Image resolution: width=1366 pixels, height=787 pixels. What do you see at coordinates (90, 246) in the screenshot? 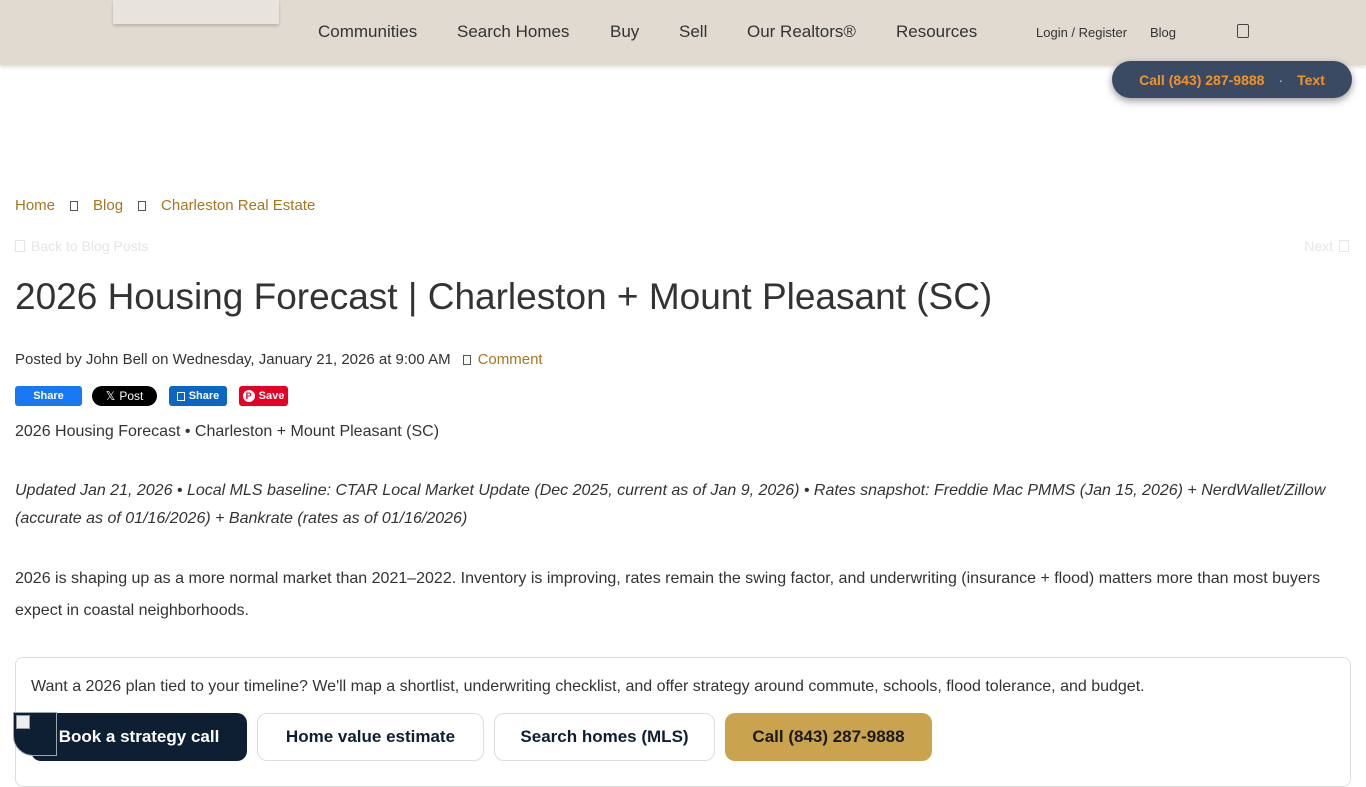
I see `back-to-blog-label: Back to Blog Posts` at bounding box center [90, 246].